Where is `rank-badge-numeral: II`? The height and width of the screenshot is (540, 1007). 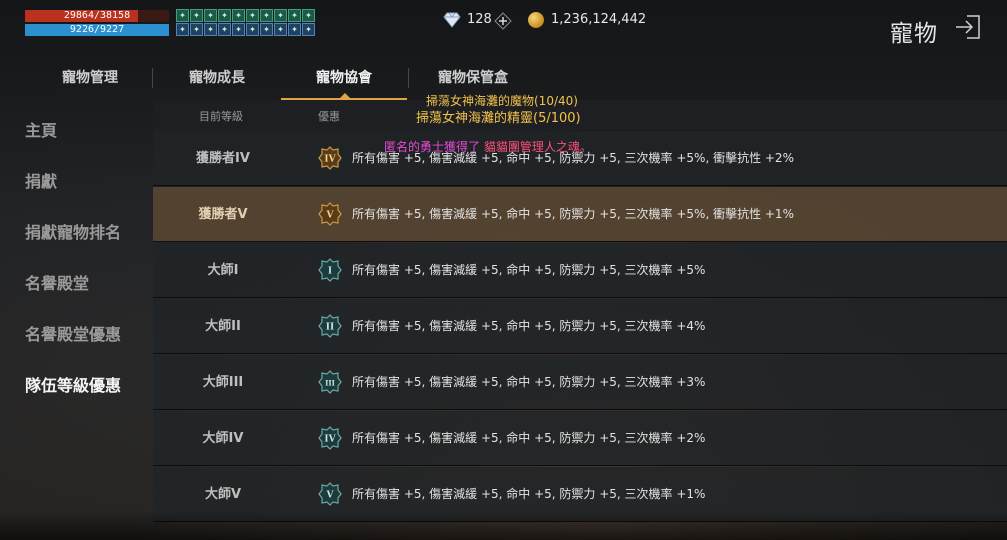 rank-badge-numeral: II is located at coordinates (330, 328).